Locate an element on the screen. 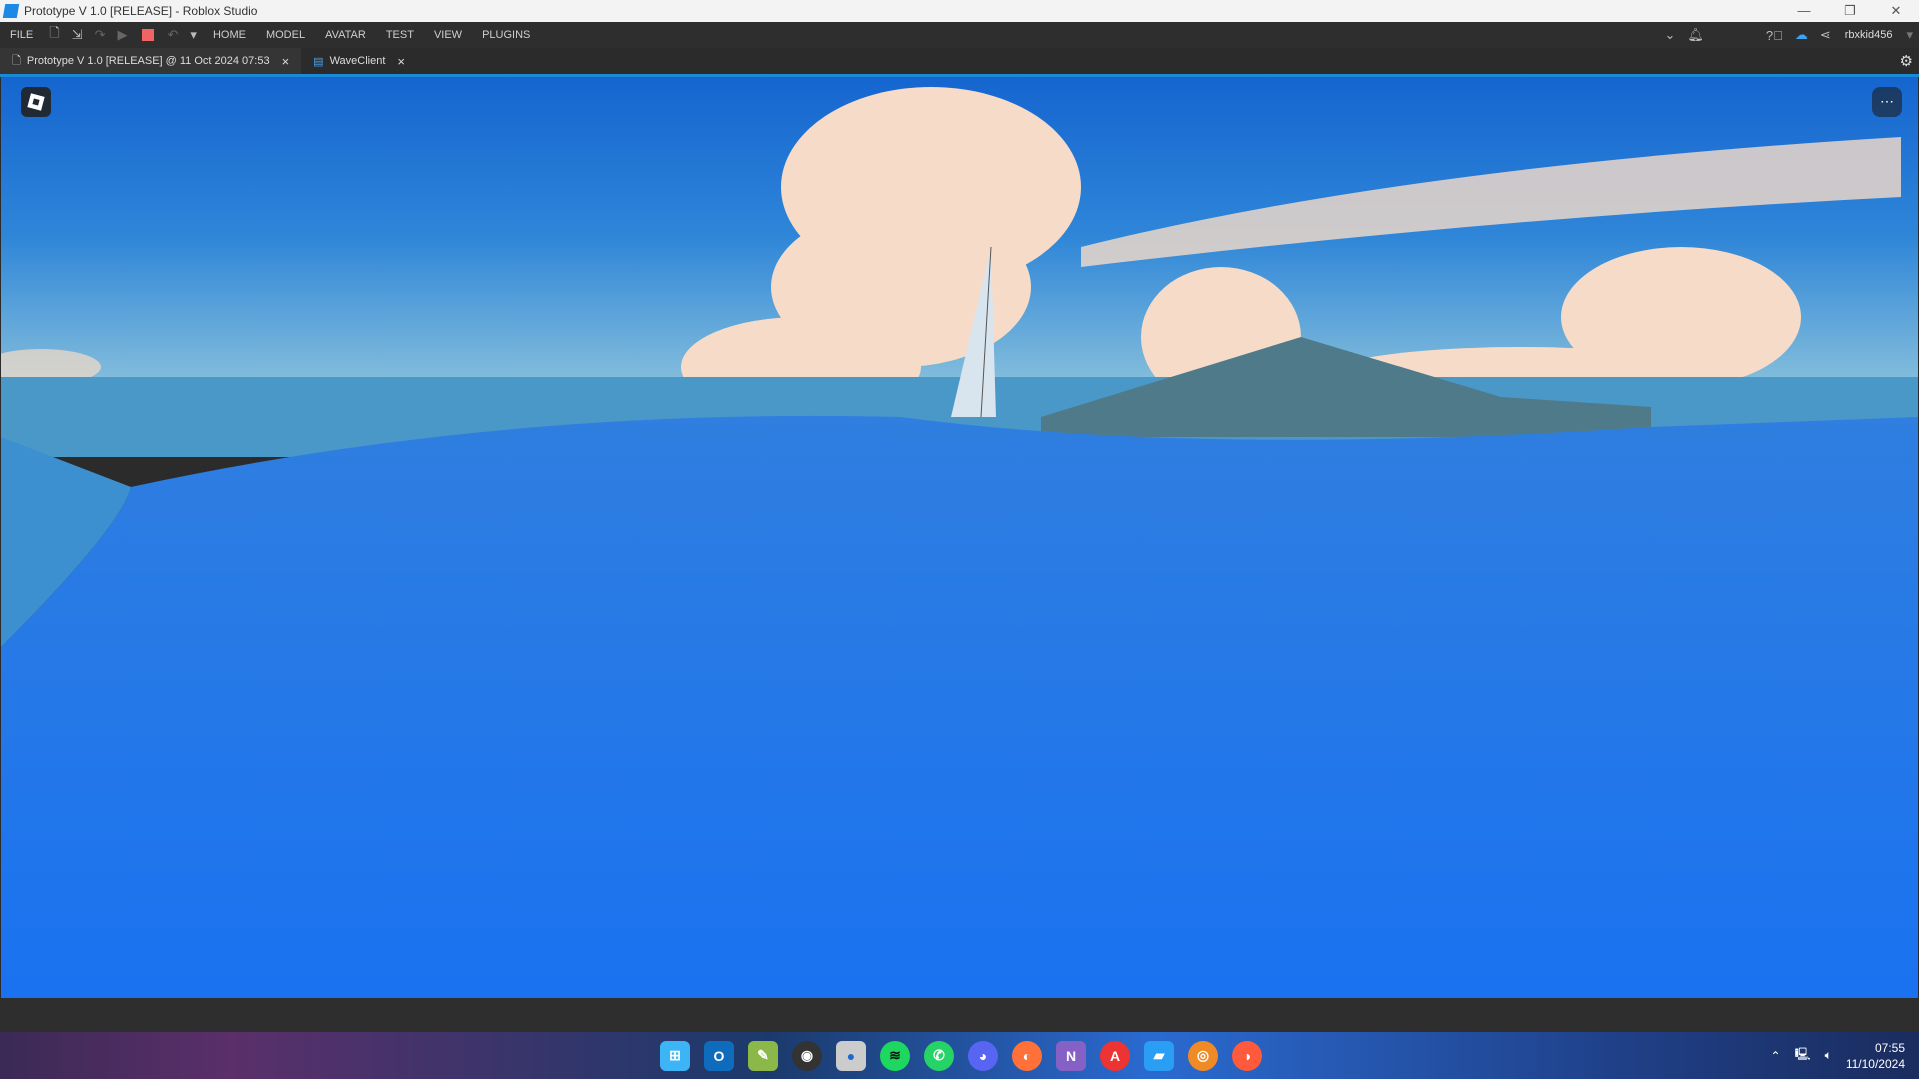  clock: 07:55 11/10/2024 is located at coordinates (1875, 1056).